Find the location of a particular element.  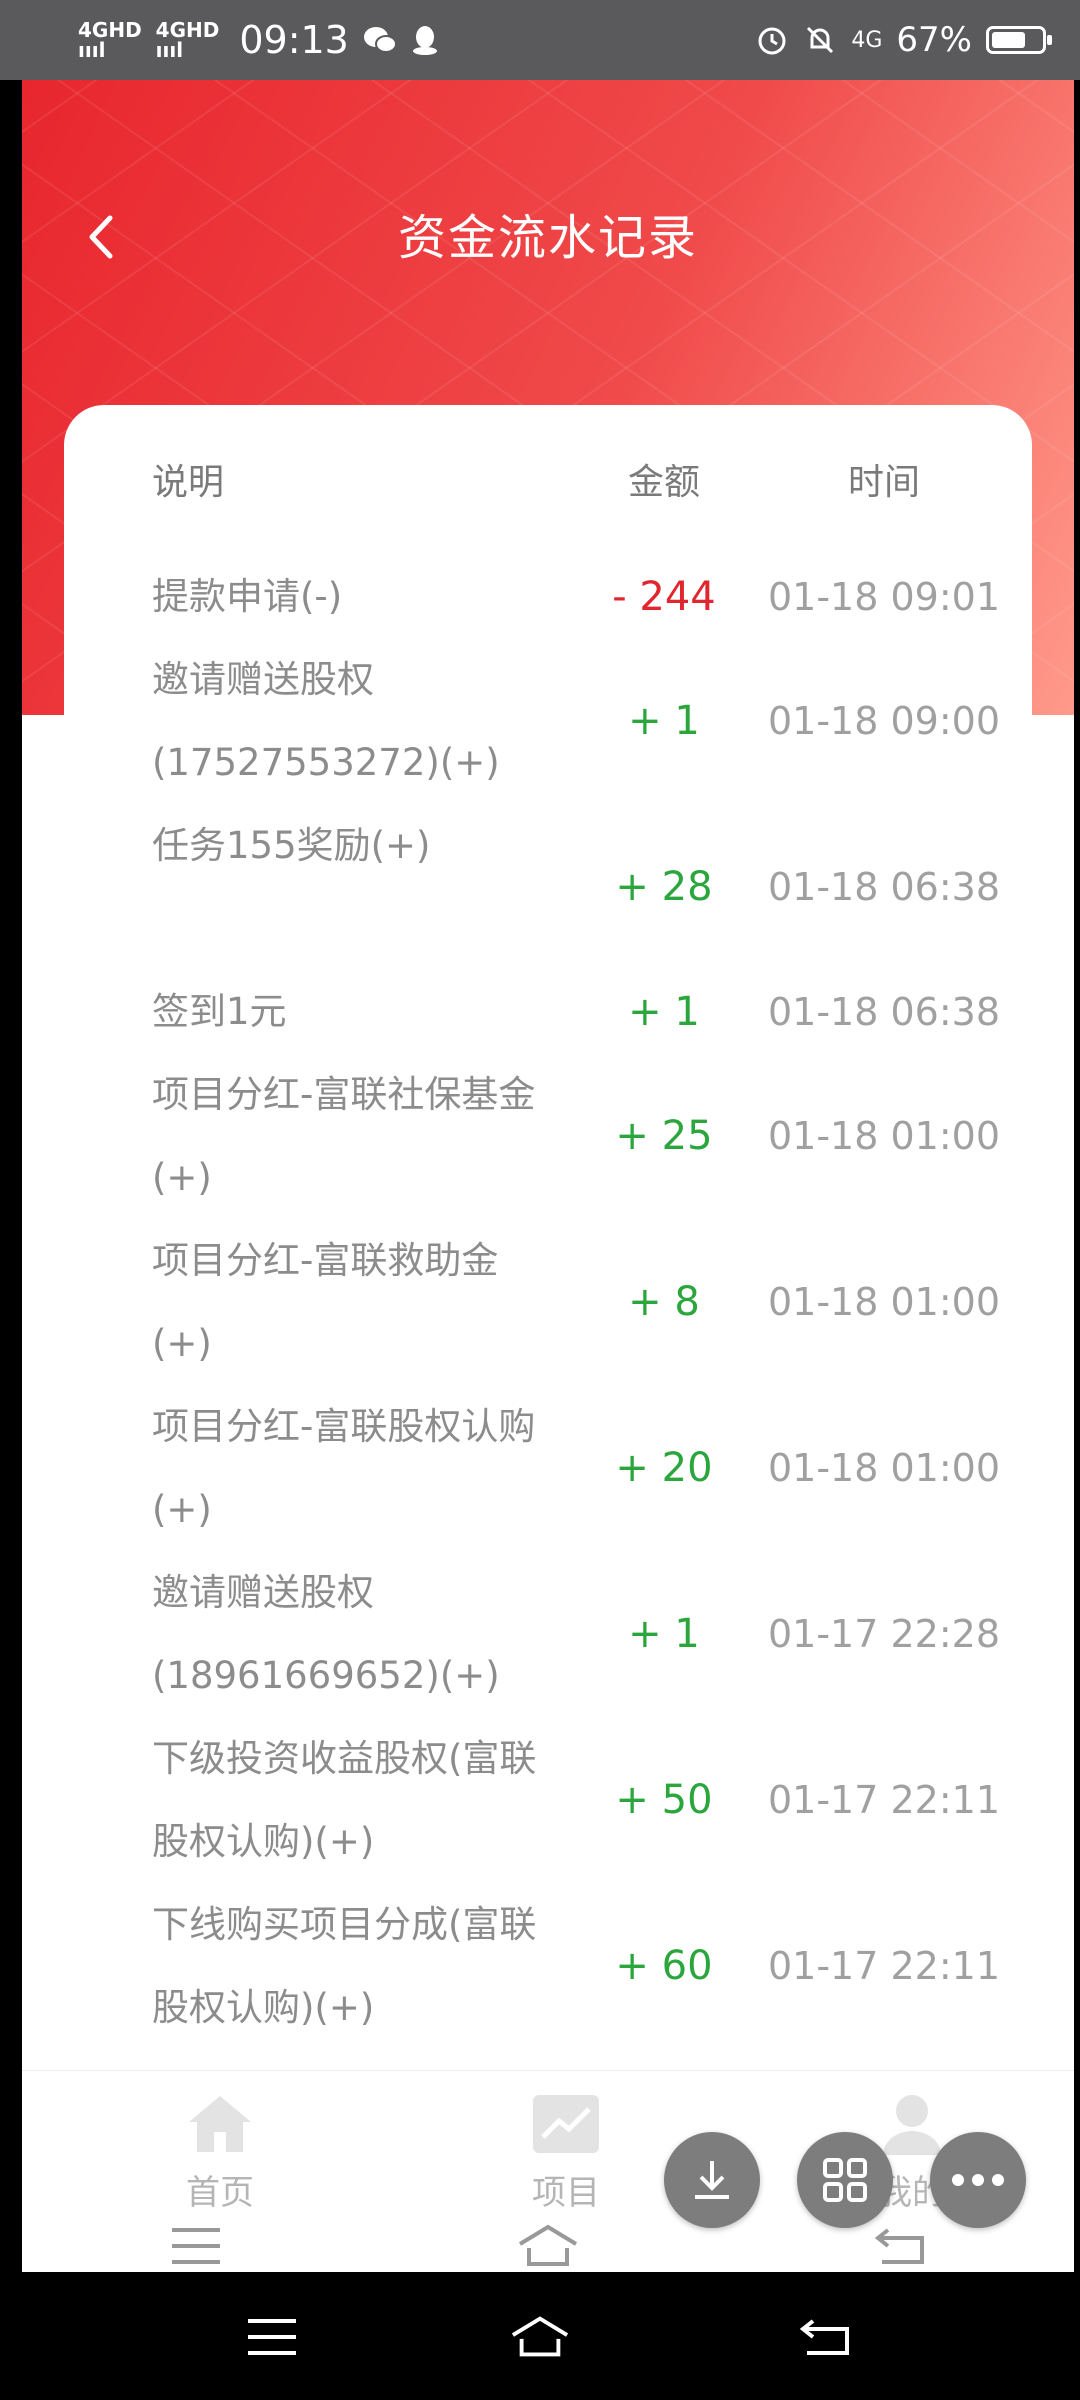

record-amount: + 8 is located at coordinates (664, 1302).